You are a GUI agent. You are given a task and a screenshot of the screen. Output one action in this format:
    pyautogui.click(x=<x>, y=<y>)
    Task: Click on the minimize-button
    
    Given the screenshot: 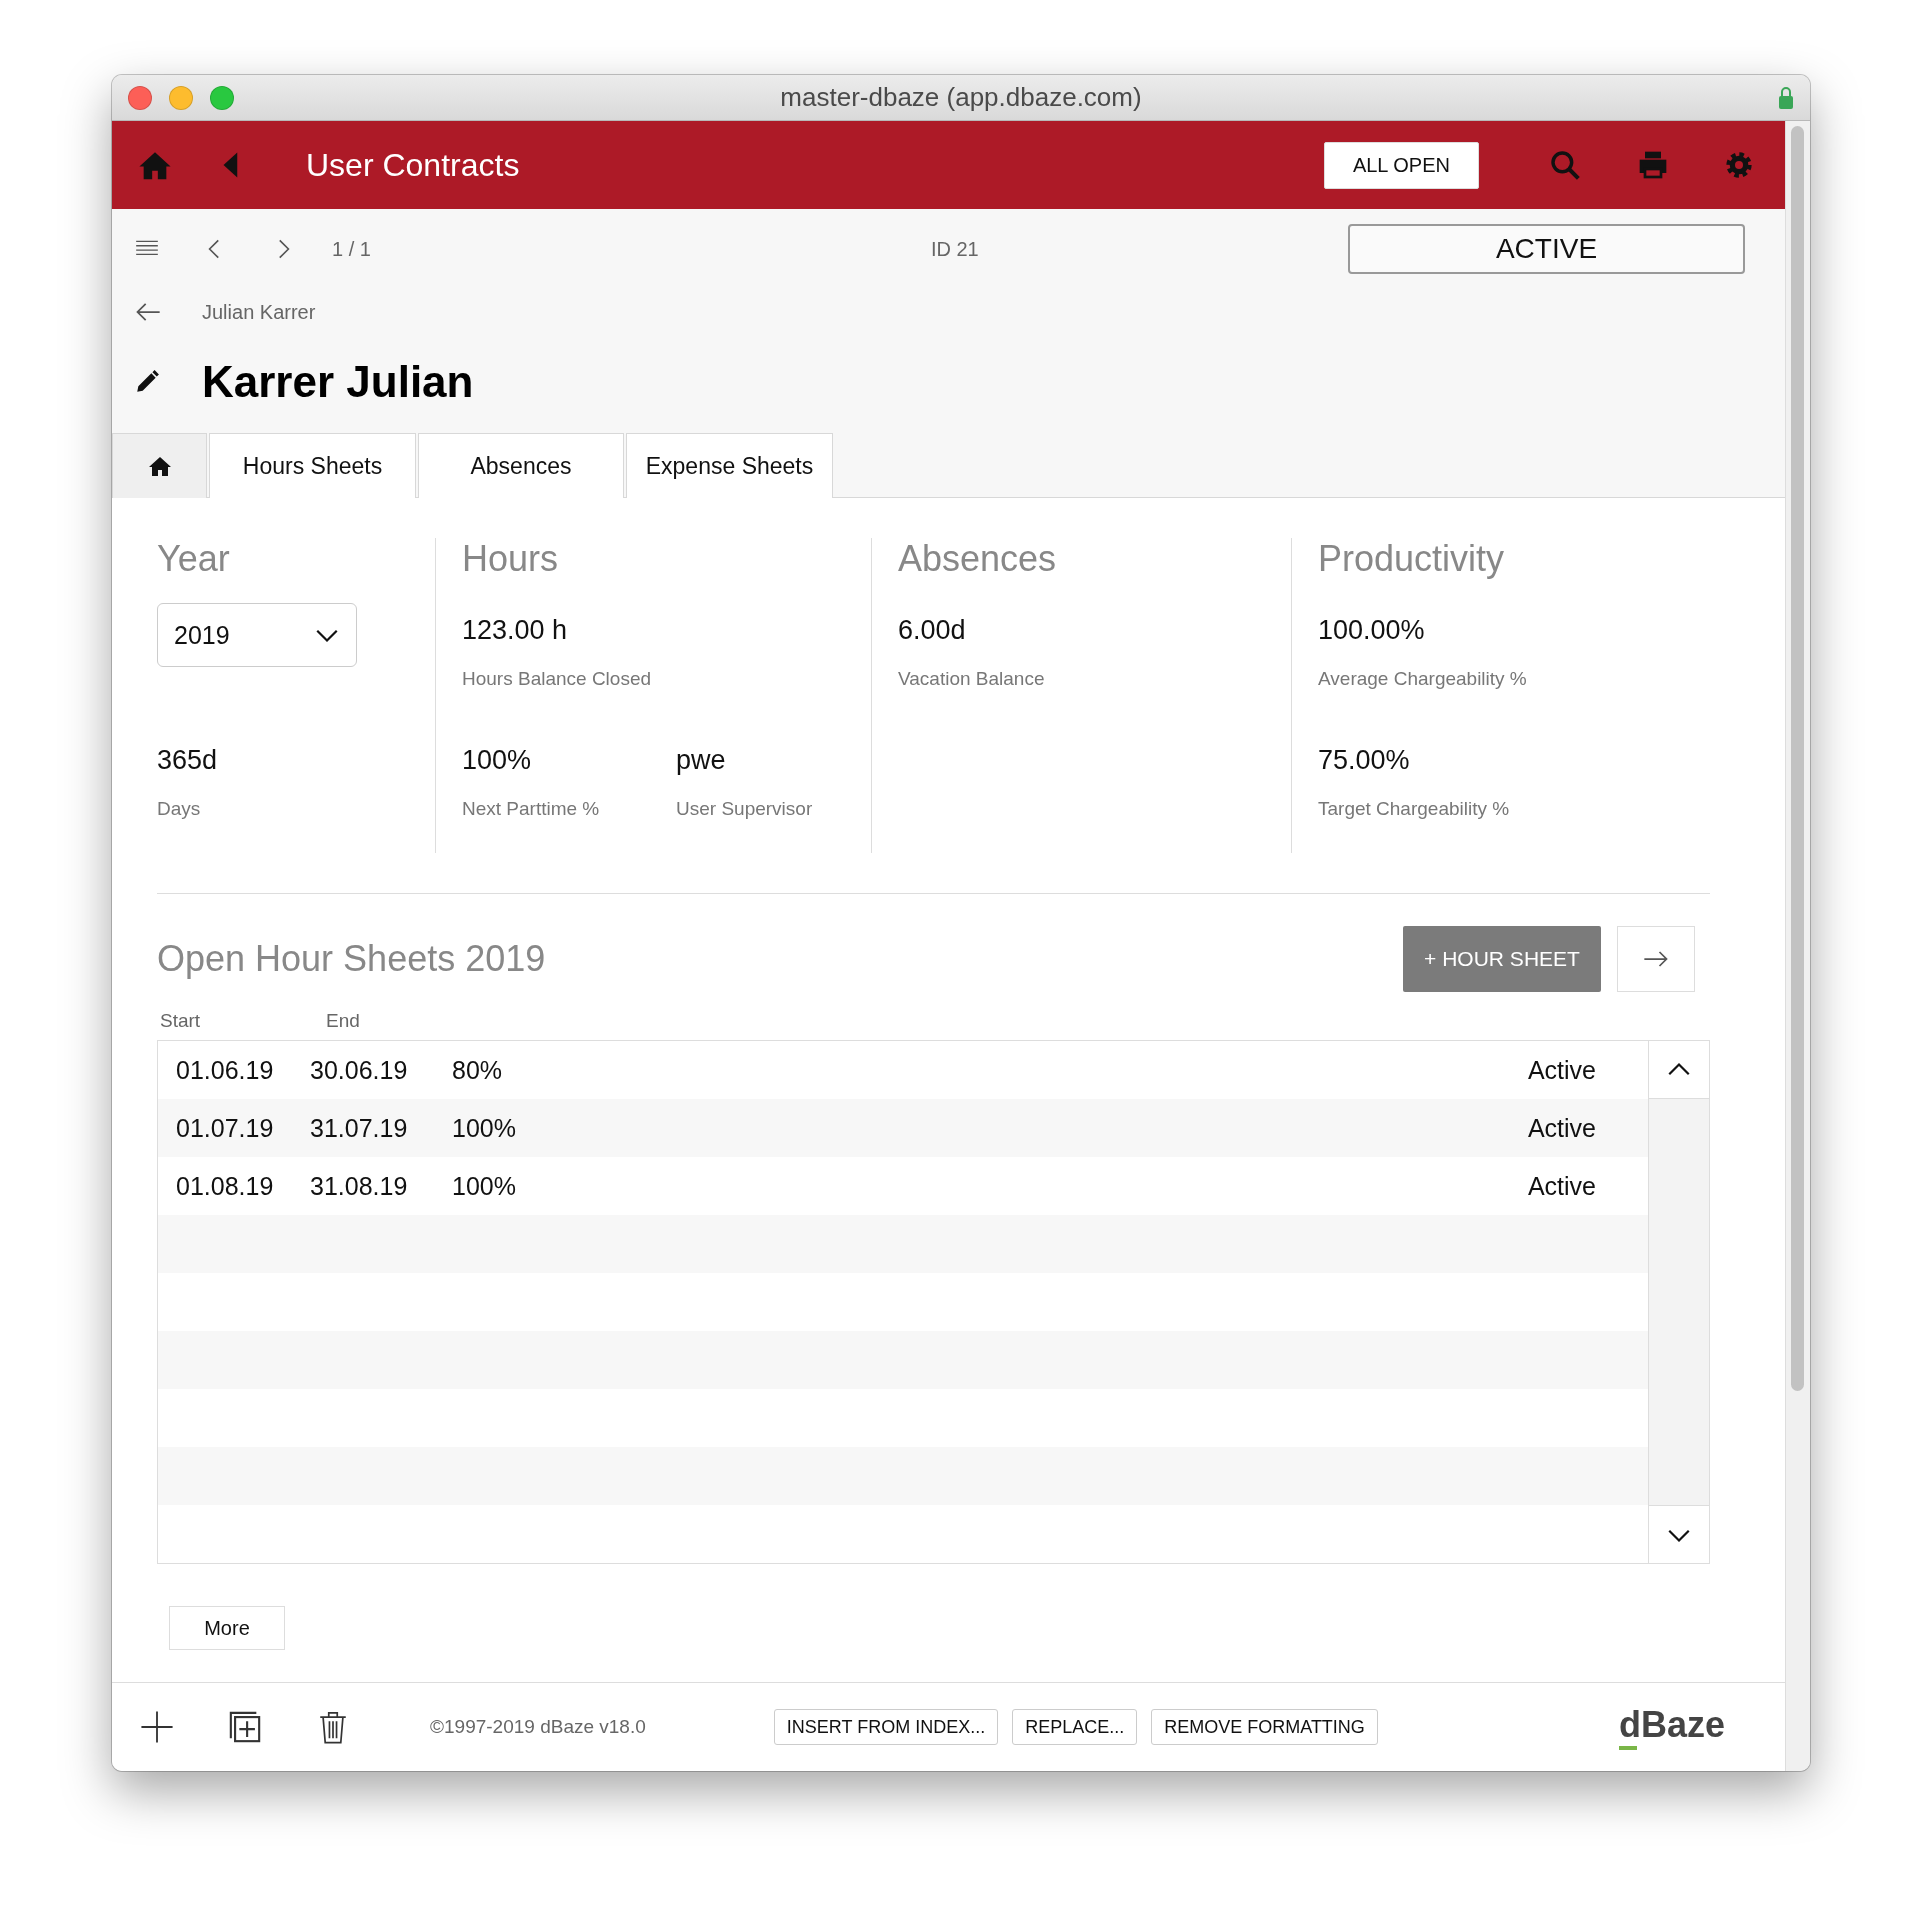 What is the action you would take?
    pyautogui.click(x=181, y=97)
    